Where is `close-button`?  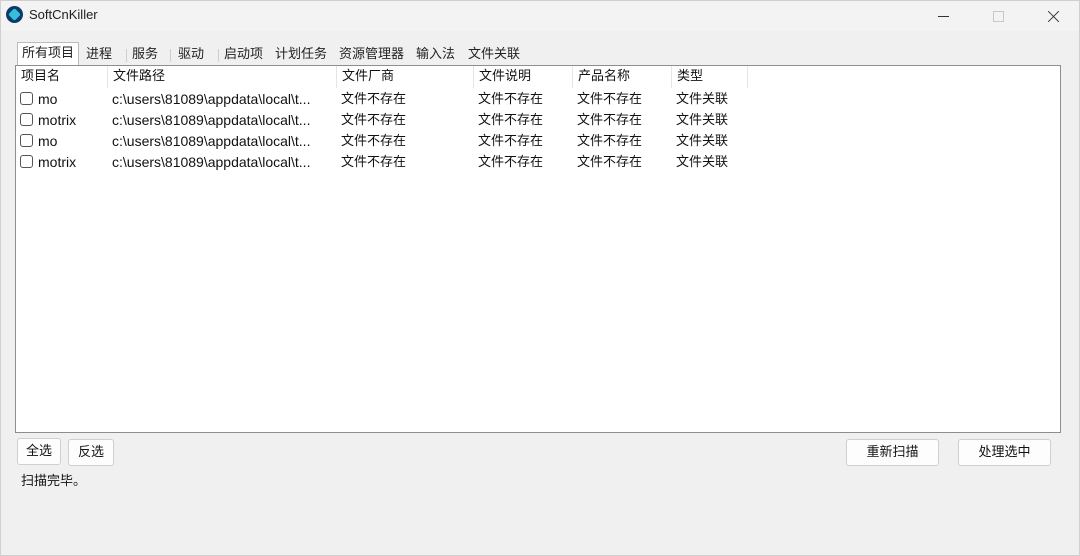 close-button is located at coordinates (1053, 16).